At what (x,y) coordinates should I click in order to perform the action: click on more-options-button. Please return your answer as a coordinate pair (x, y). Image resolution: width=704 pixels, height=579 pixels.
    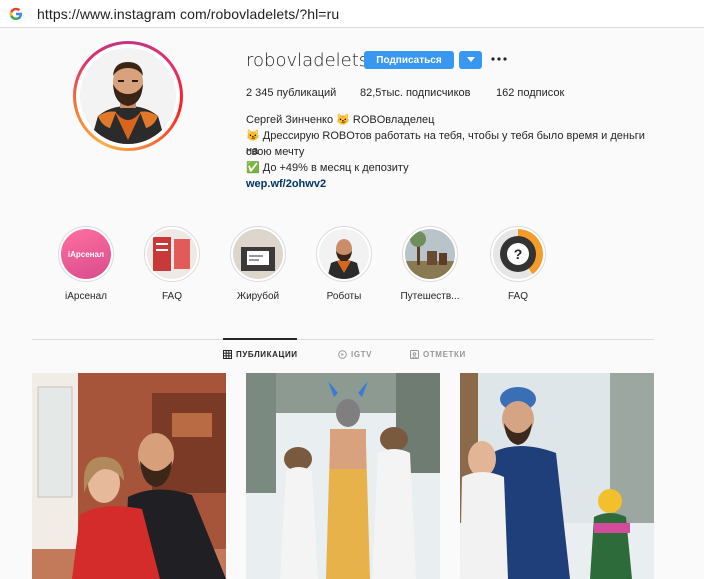
    Looking at the image, I should click on (499, 59).